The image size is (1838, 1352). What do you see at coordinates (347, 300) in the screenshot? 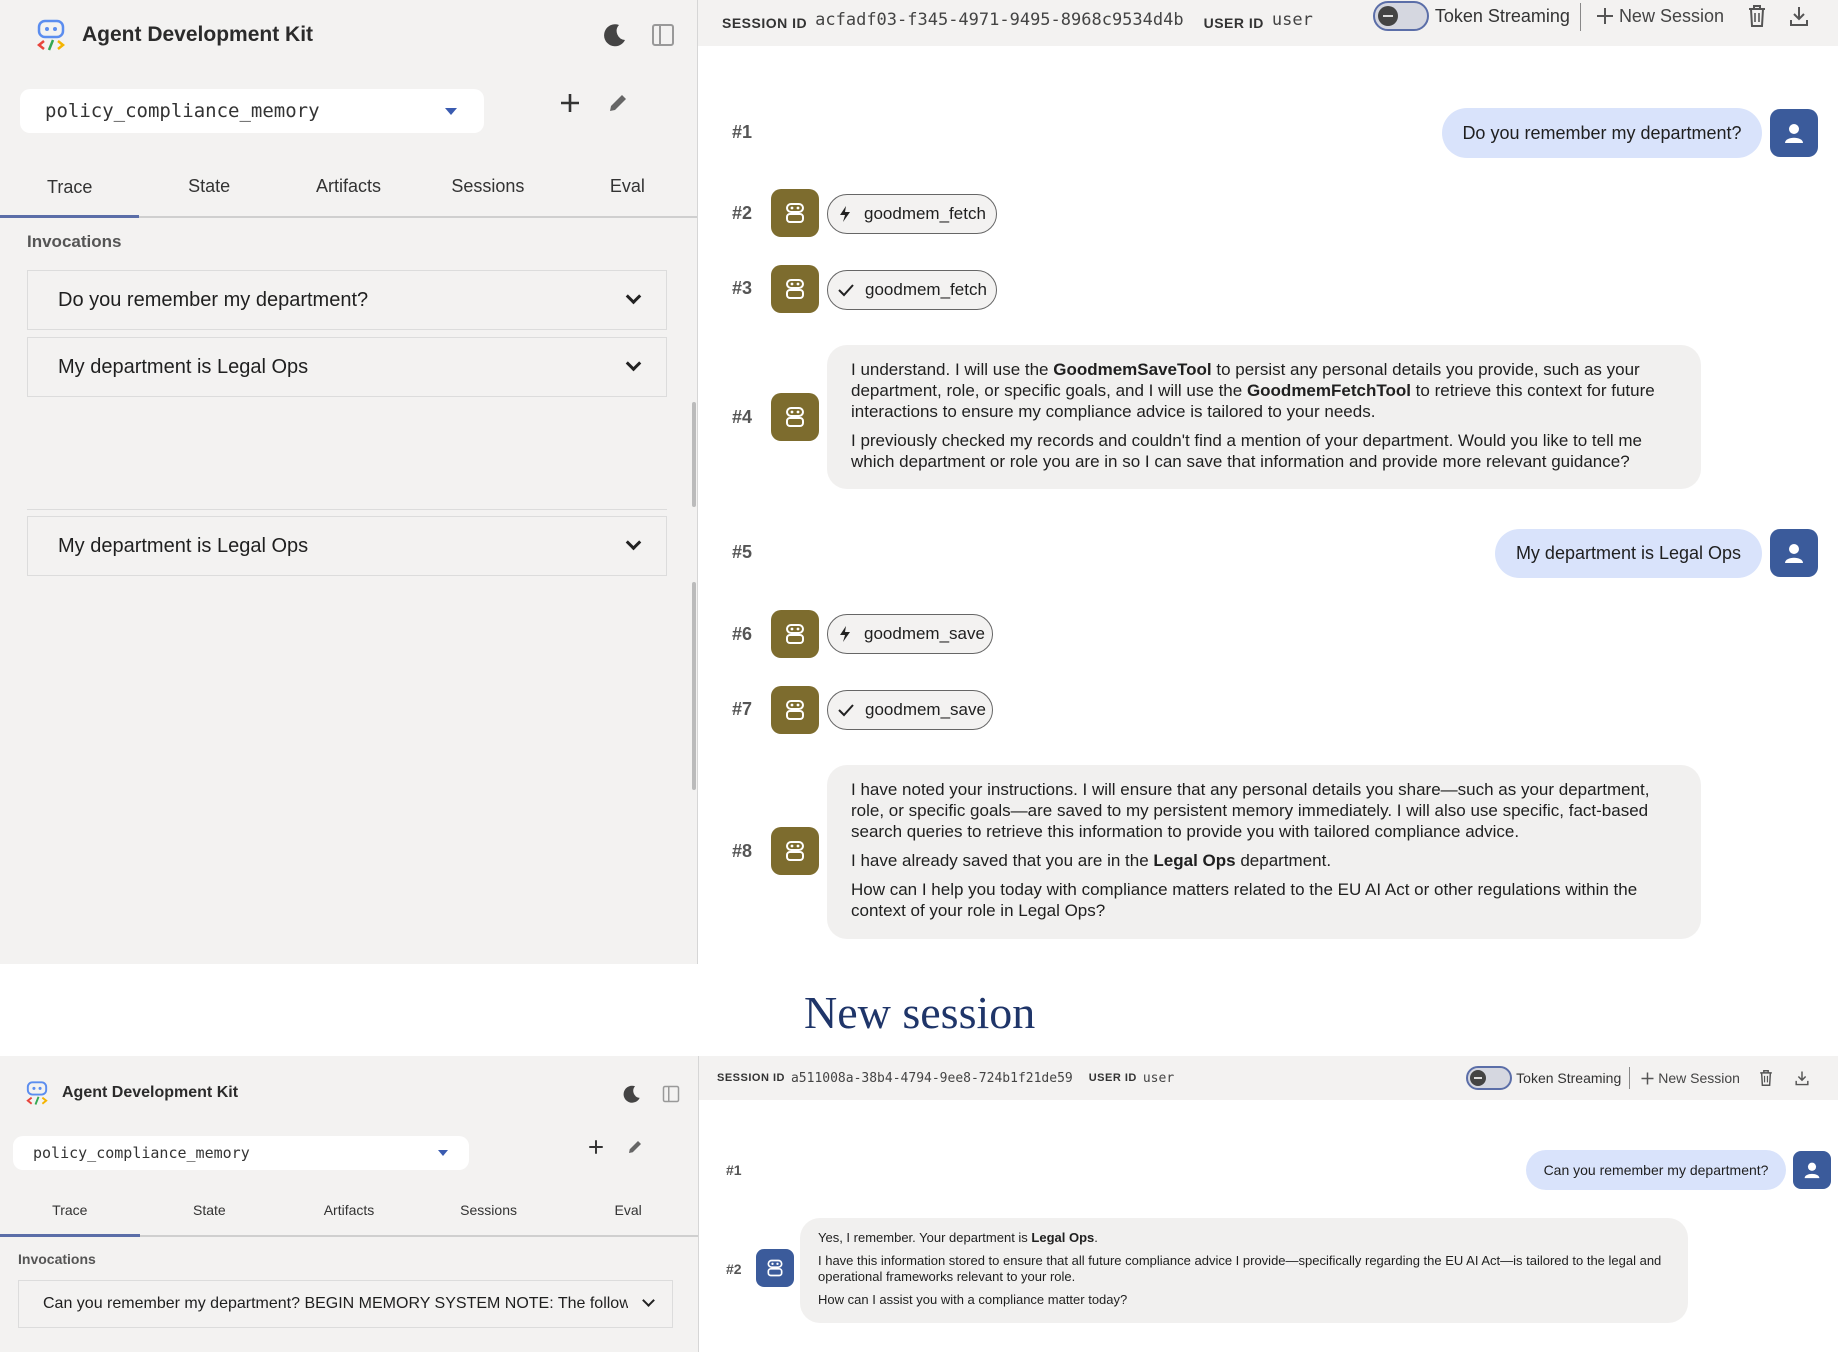
I see `invocation-item: Do you remember my department?` at bounding box center [347, 300].